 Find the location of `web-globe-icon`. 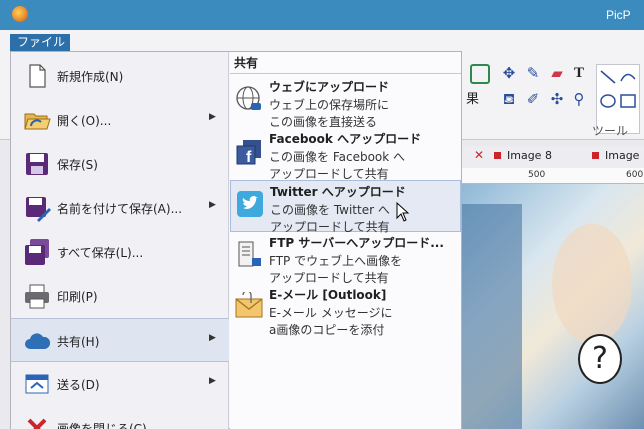

web-globe-icon is located at coordinates (248, 98).